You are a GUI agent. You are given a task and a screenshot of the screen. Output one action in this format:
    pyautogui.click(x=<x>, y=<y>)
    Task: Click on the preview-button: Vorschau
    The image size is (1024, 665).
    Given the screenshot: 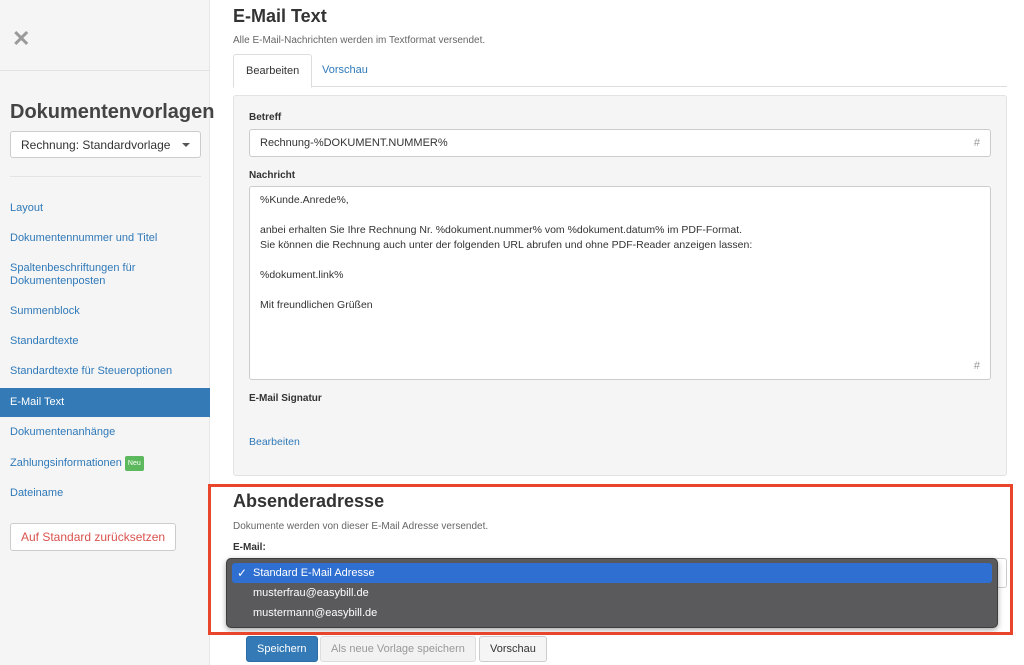 What is the action you would take?
    pyautogui.click(x=513, y=649)
    